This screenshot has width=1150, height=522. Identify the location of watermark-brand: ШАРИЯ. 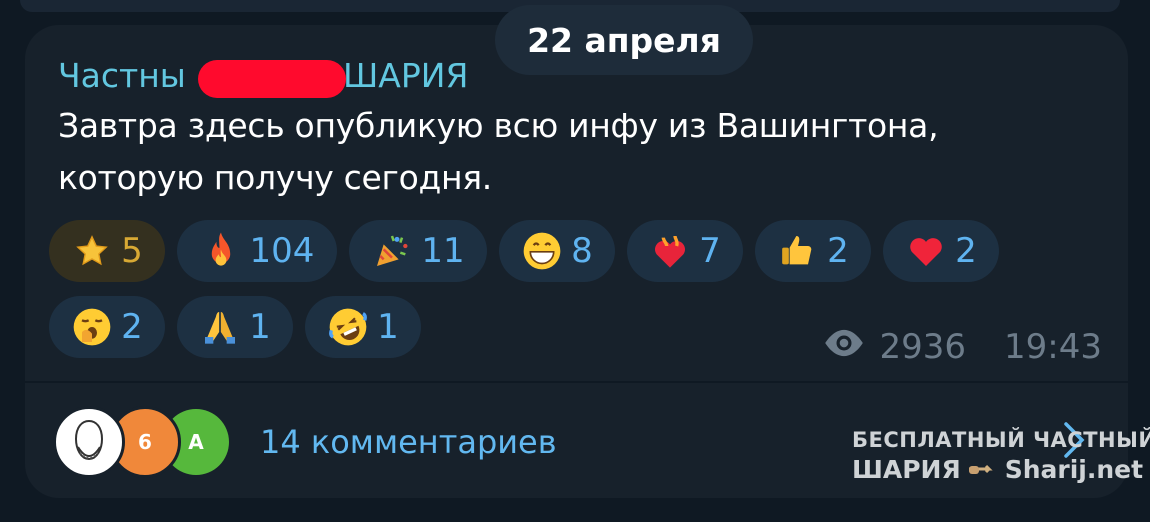
(906, 469).